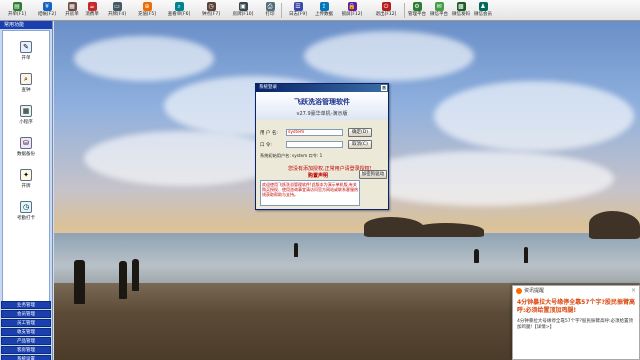 The width and height of the screenshot is (640, 360). What do you see at coordinates (270, 14) in the screenshot?
I see `toolbar-button-label: 打印` at bounding box center [270, 14].